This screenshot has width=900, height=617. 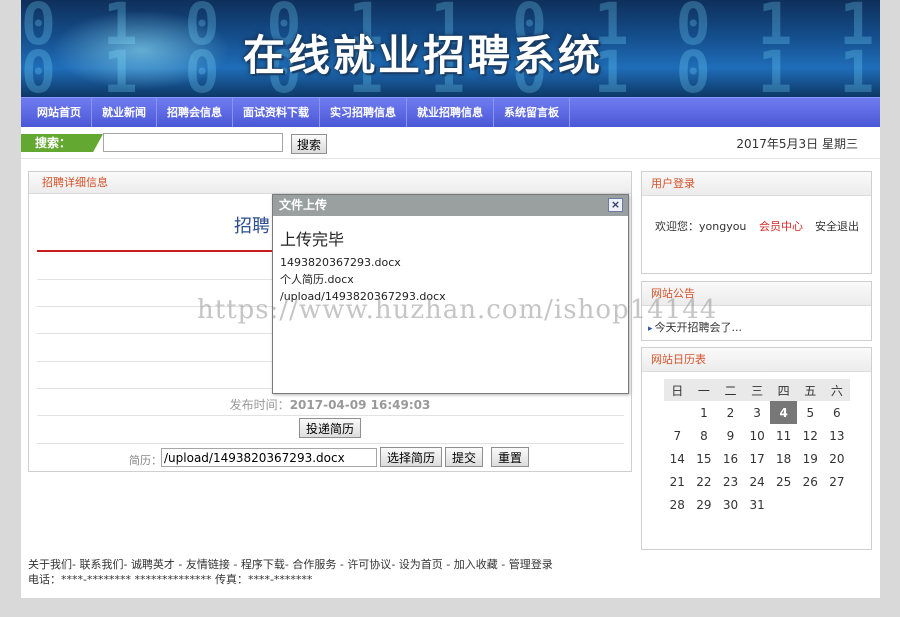 I want to click on user-login-title: 用户登录, so click(x=756, y=184).